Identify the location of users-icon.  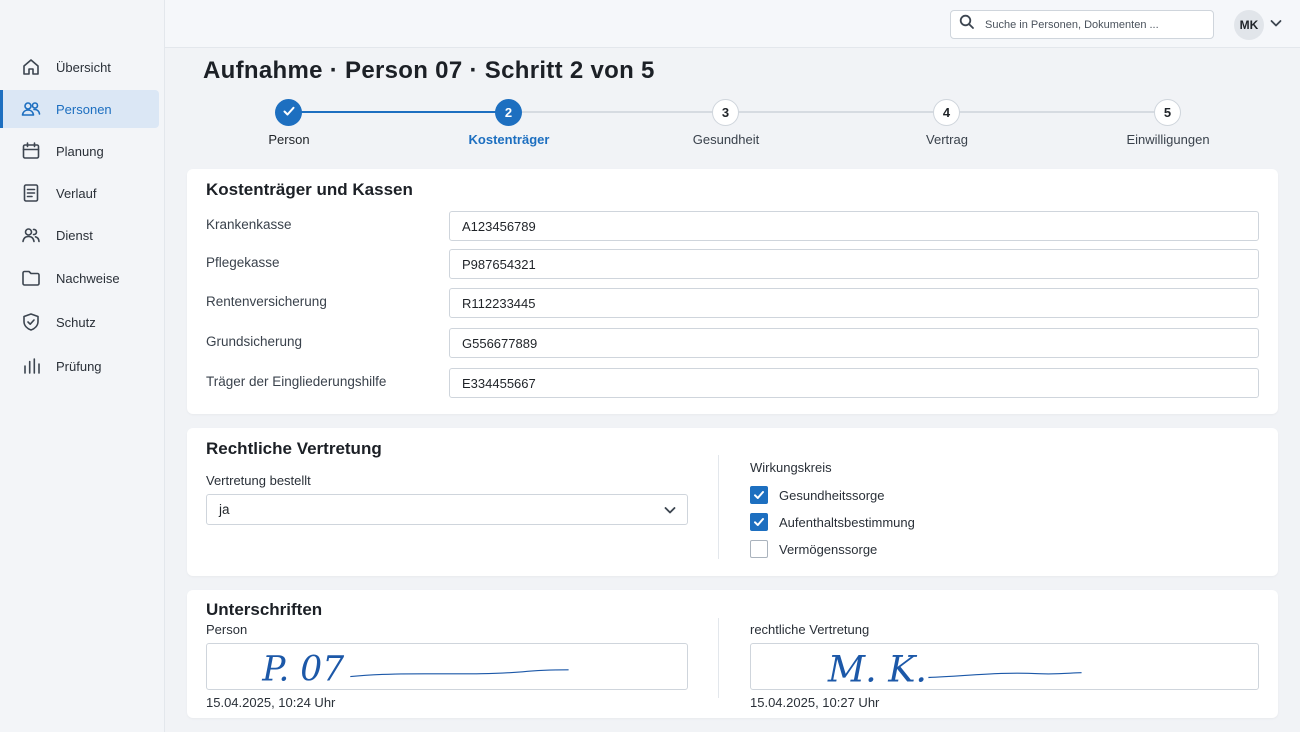
(31, 109).